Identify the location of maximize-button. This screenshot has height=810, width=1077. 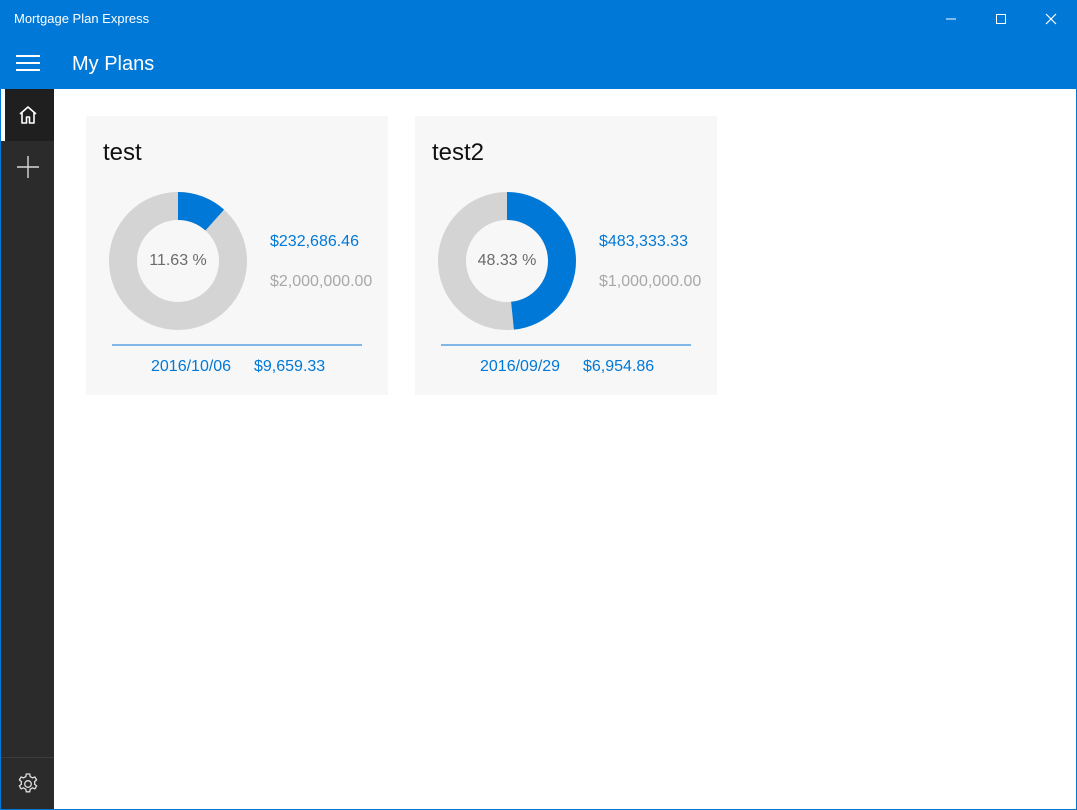
(1001, 19).